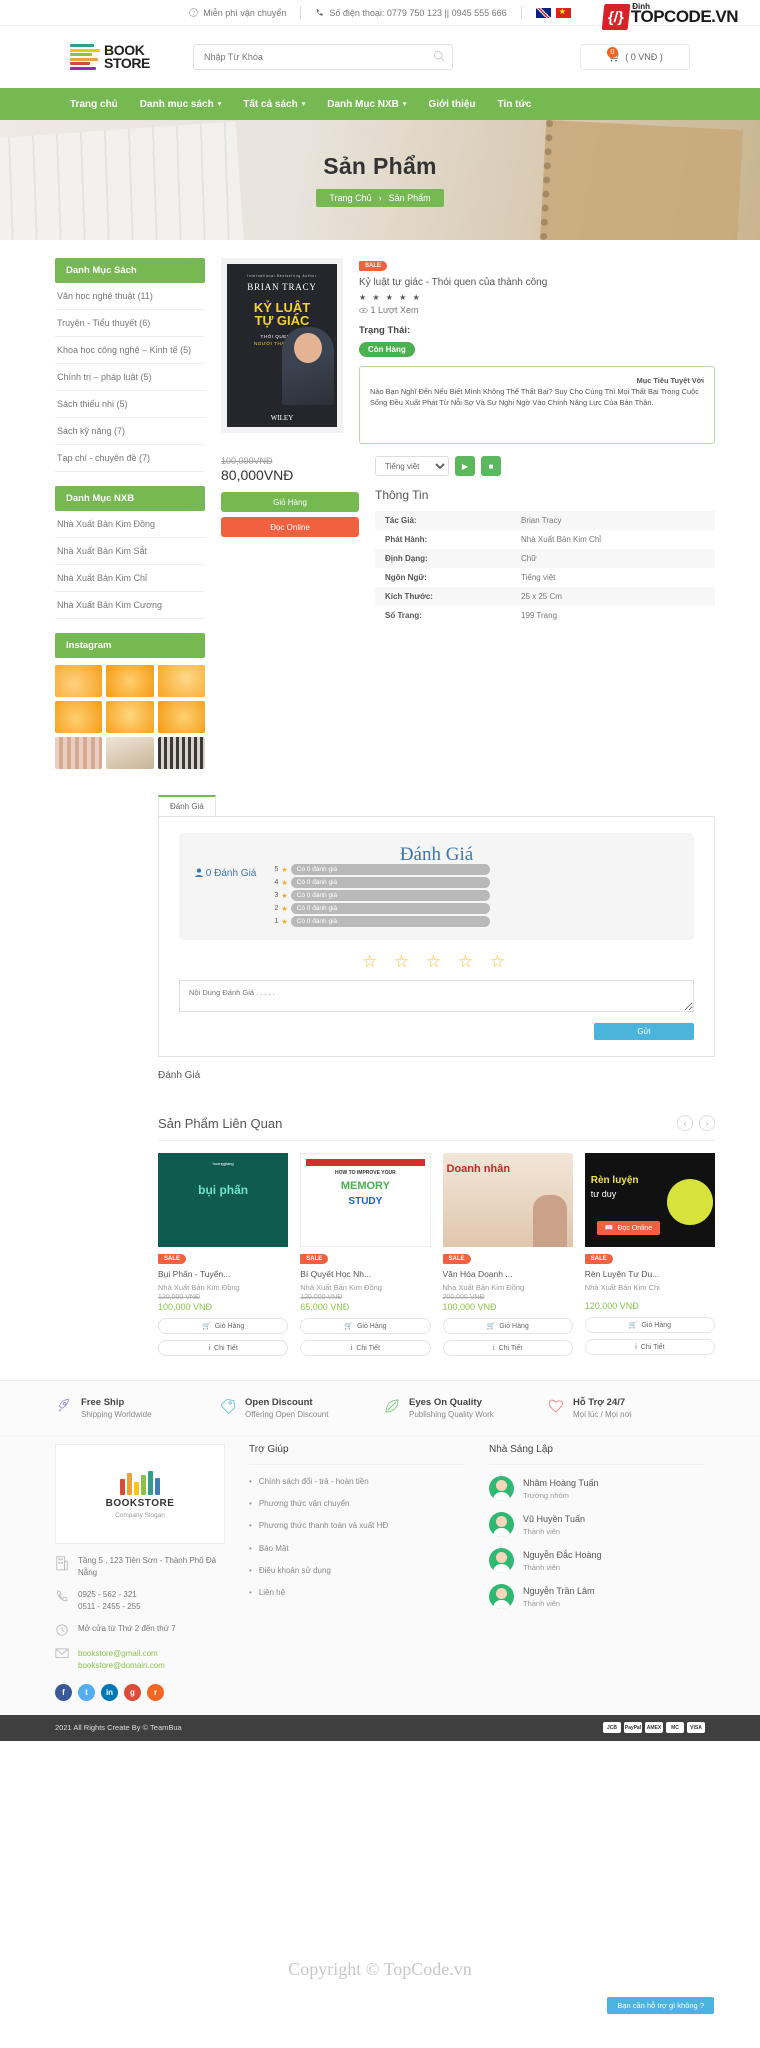 This screenshot has width=760, height=2048. I want to click on breadcrumb-home: Trang Chủ, so click(350, 198).